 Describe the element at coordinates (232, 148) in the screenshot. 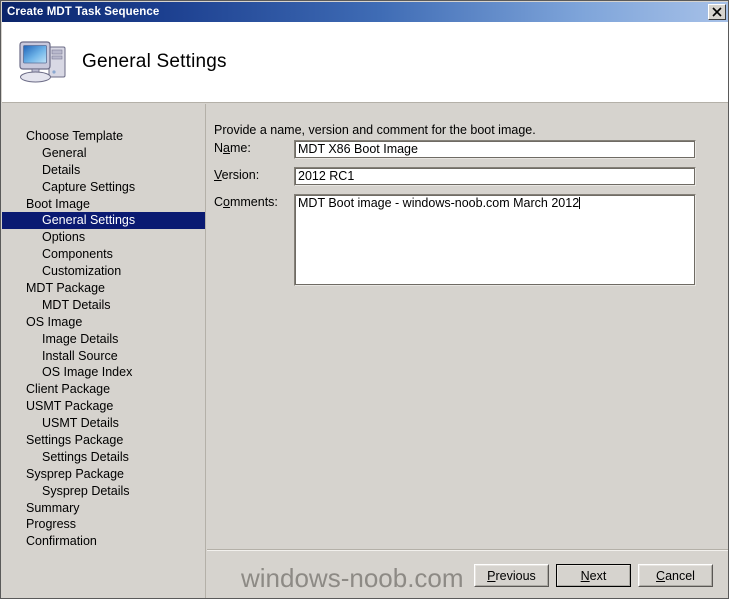

I see `name-label: Name:` at that location.